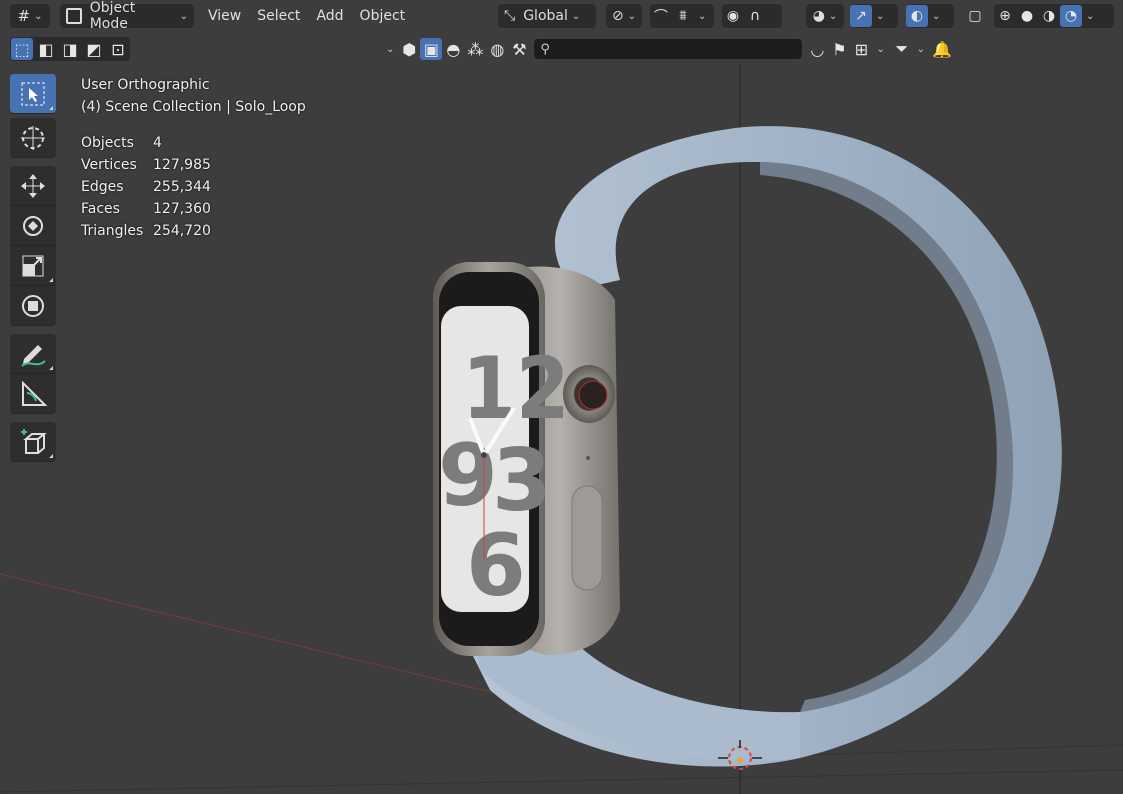  Describe the element at coordinates (182, 209) in the screenshot. I see `stat-value: 127,360` at that location.